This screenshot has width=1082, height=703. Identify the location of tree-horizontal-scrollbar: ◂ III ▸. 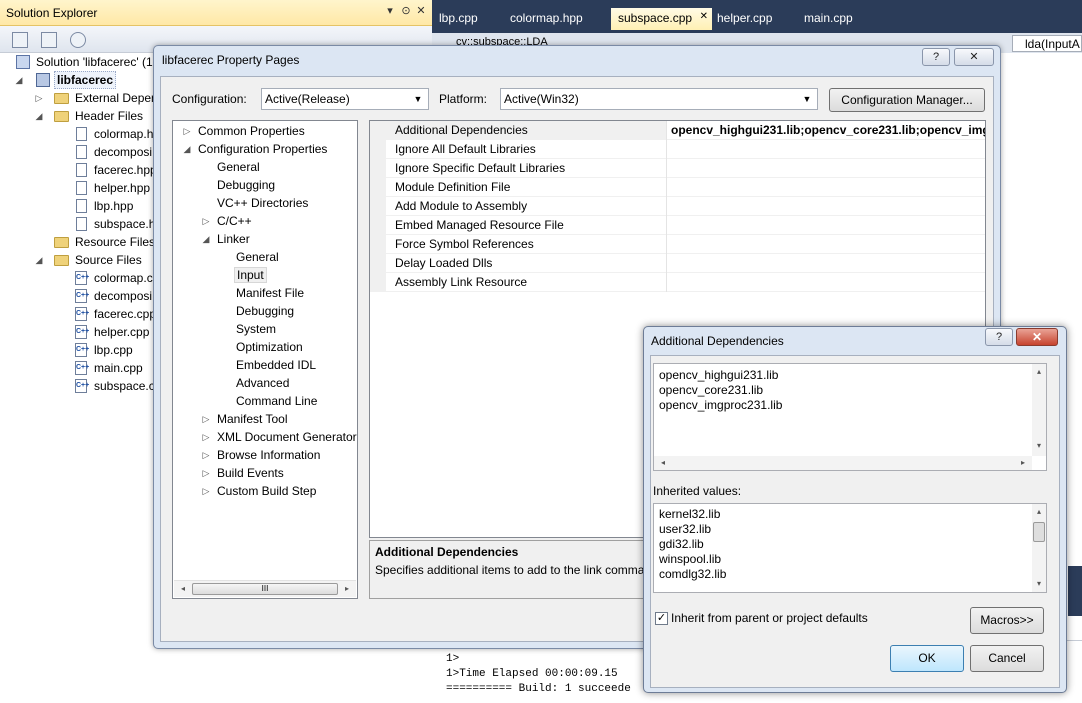
(265, 588).